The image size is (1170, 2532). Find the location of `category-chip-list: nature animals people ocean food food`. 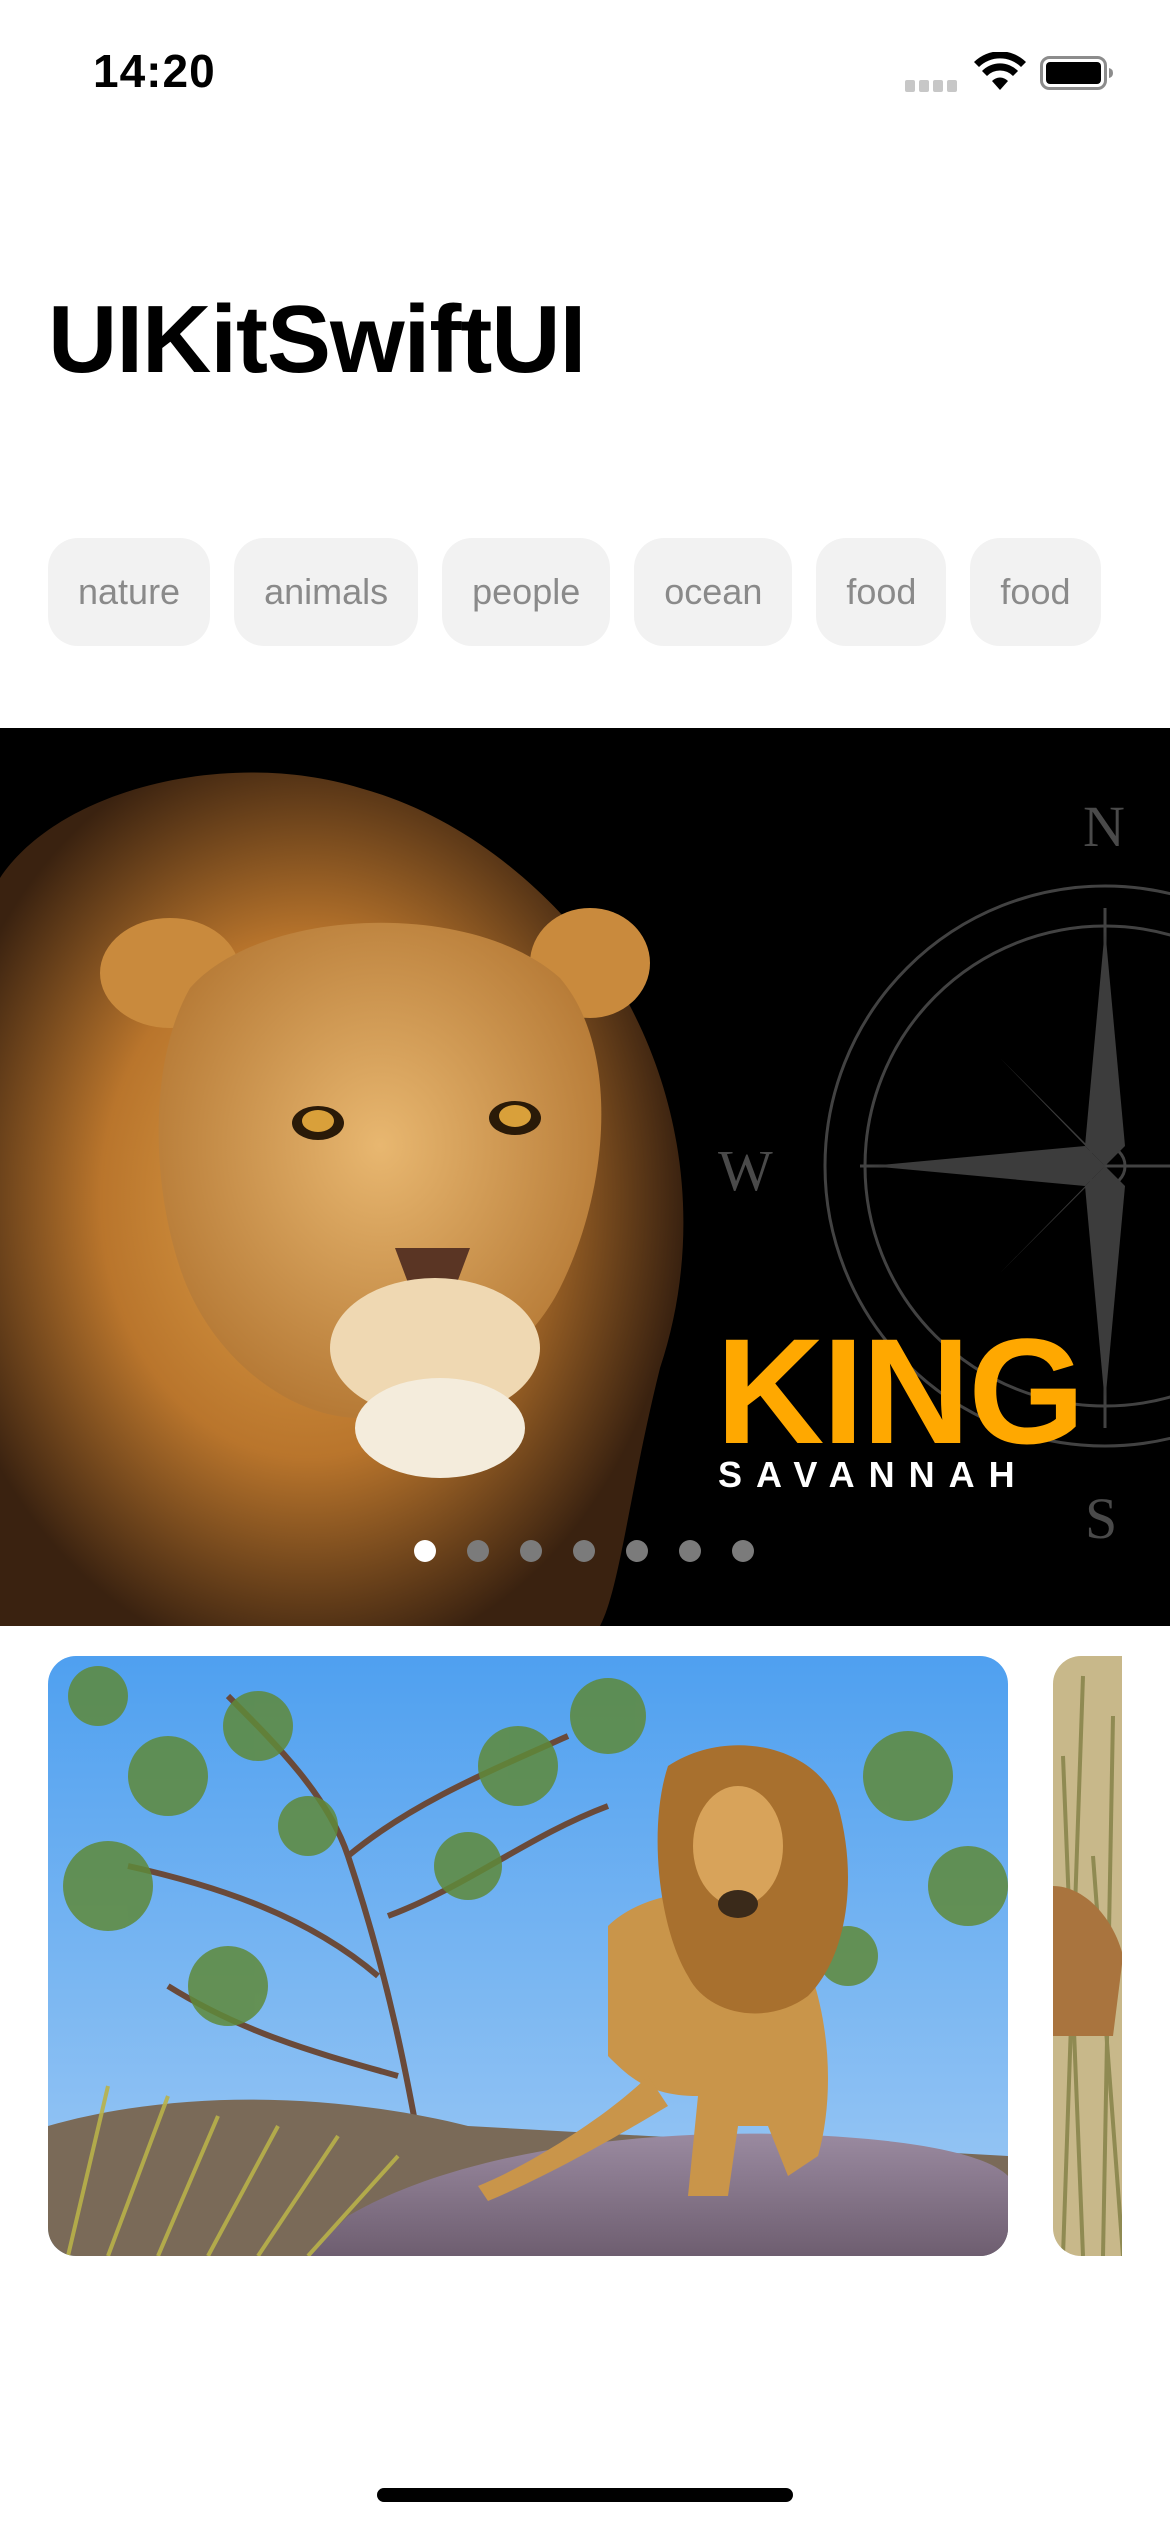

category-chip-list: nature animals people ocean food food is located at coordinates (585, 593).